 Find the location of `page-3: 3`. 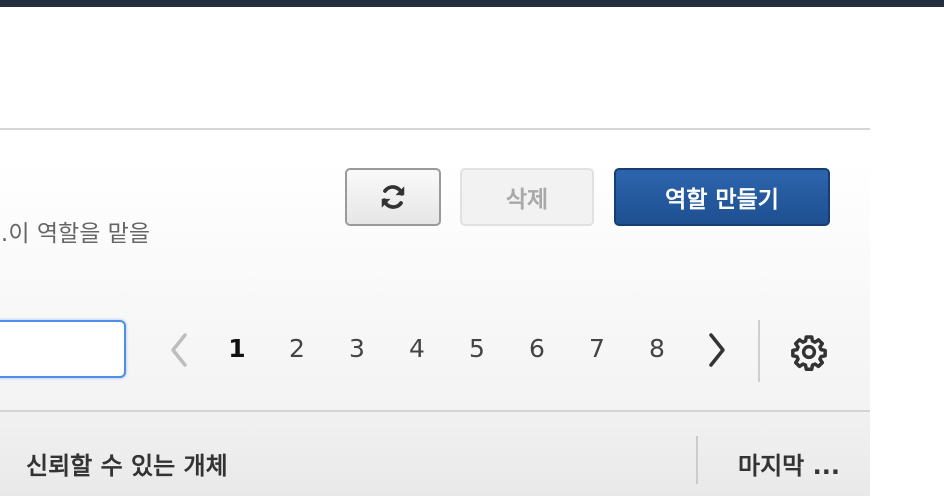

page-3: 3 is located at coordinates (357, 348).